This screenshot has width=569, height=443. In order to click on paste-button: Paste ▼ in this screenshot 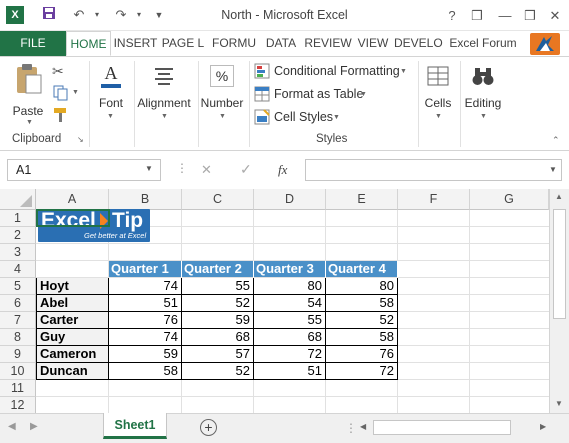, I will do `click(29, 96)`.